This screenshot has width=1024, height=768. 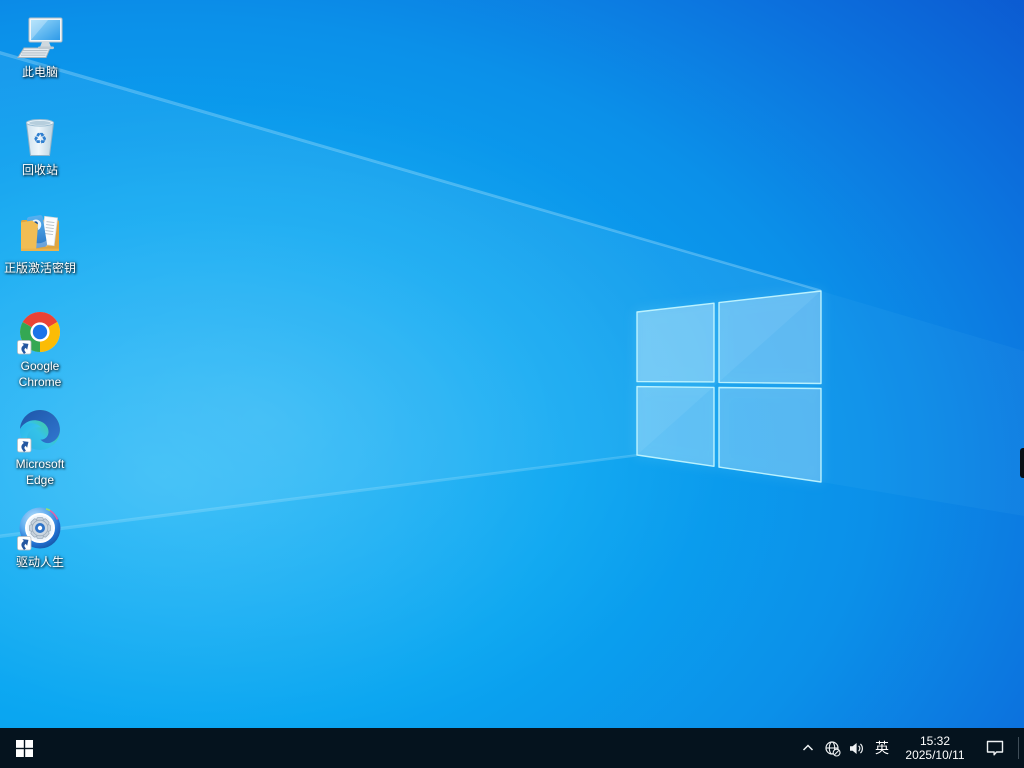 What do you see at coordinates (38, 333) in the screenshot?
I see `chrome-icon` at bounding box center [38, 333].